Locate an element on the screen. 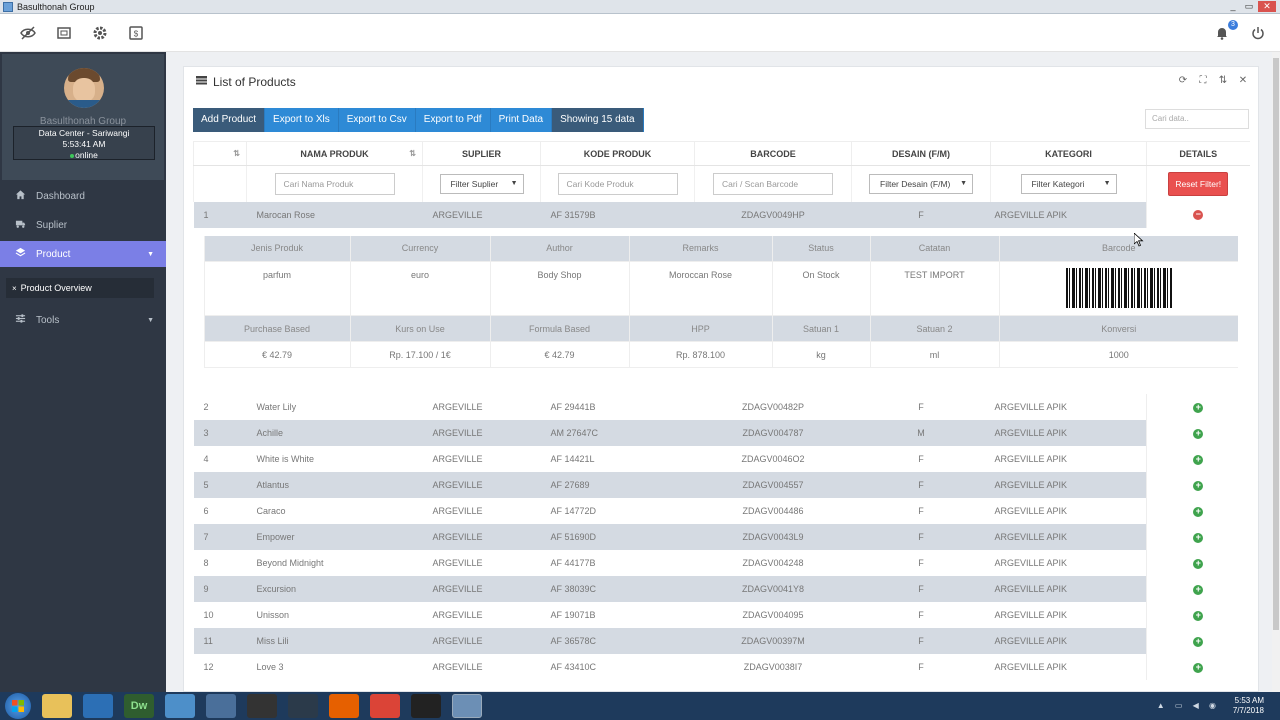  export-xls-button: Export to Xls is located at coordinates (302, 120).